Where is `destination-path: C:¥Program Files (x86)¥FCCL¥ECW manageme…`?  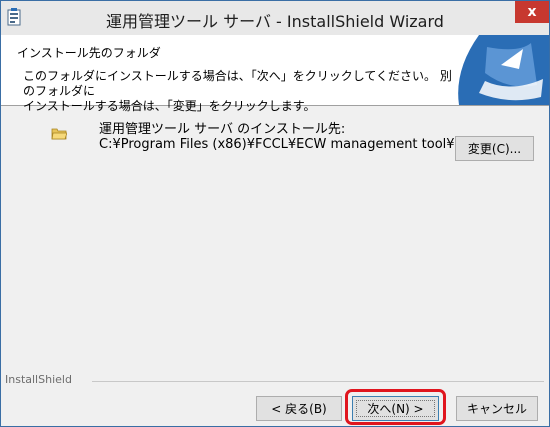
destination-path: C:¥Program Files (x86)¥FCCL¥ECW manageme… is located at coordinates (277, 144).